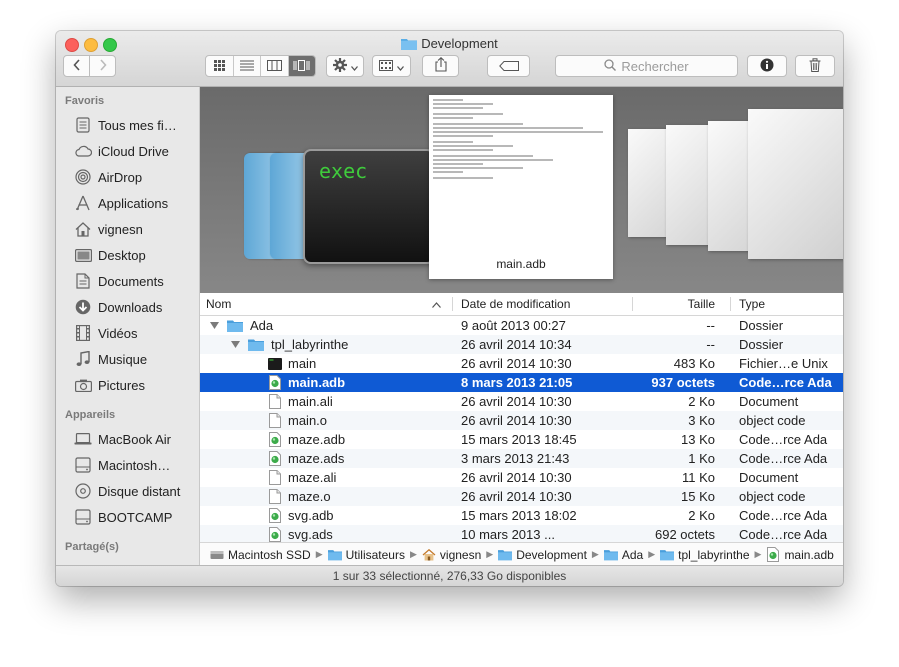  What do you see at coordinates (127, 203) in the screenshot?
I see `sidebar-item-applications: Applications` at bounding box center [127, 203].